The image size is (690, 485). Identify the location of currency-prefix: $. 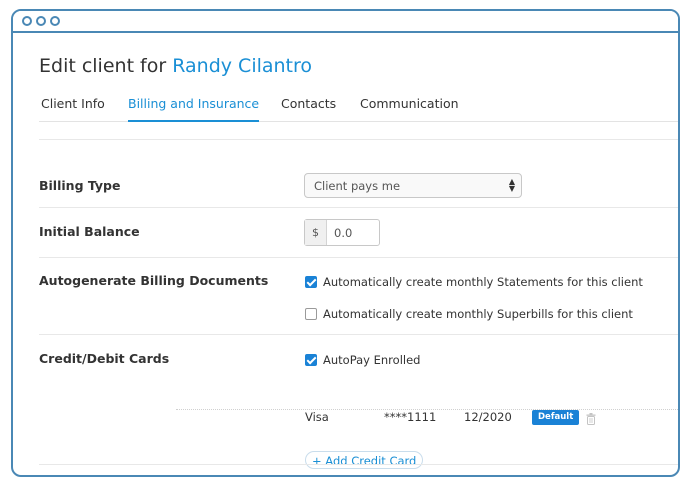
(316, 232).